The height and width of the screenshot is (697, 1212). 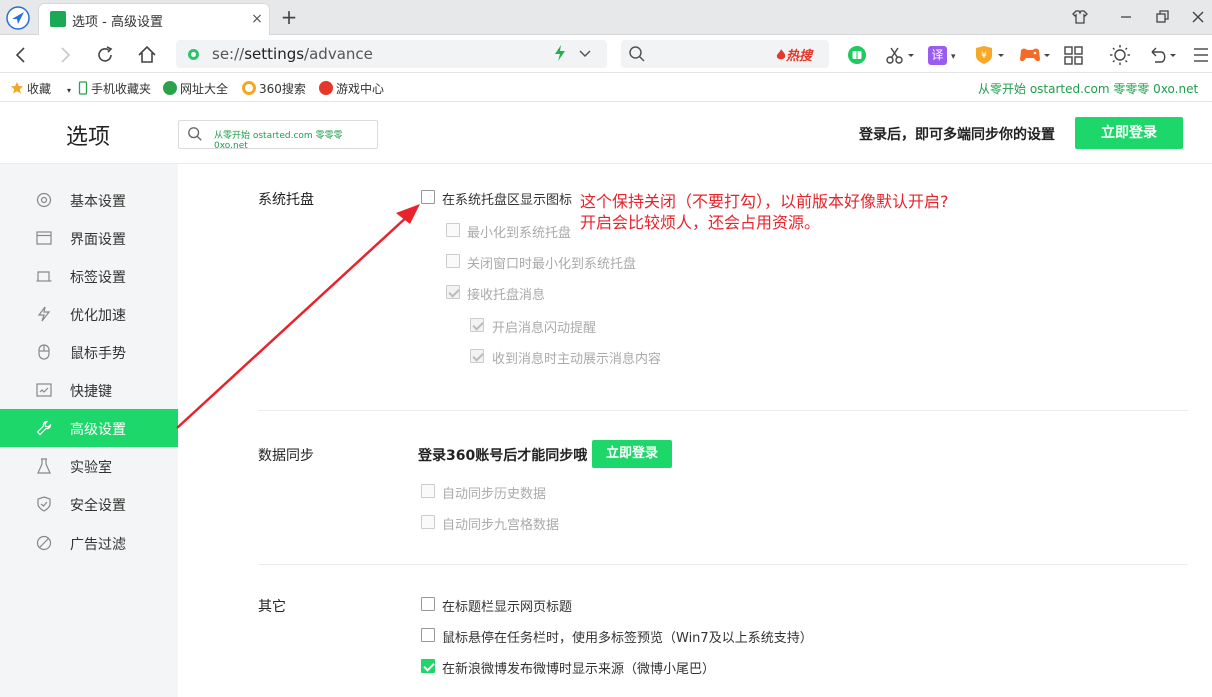 I want to click on wallet-icon: ¥, so click(x=990, y=55).